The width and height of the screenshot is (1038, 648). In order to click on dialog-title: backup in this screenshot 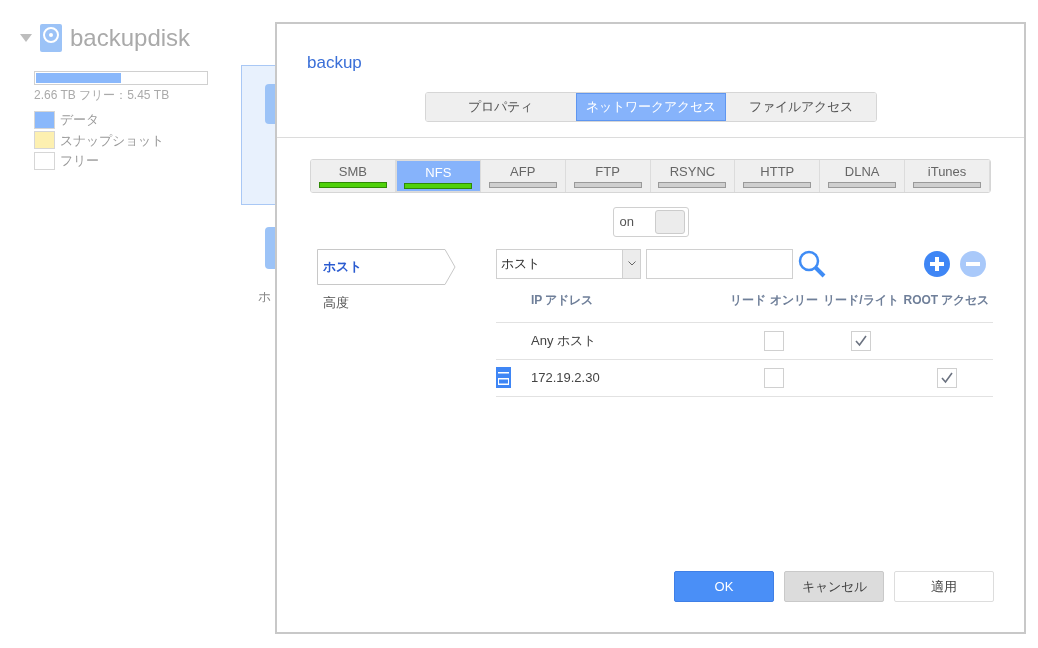, I will do `click(335, 63)`.